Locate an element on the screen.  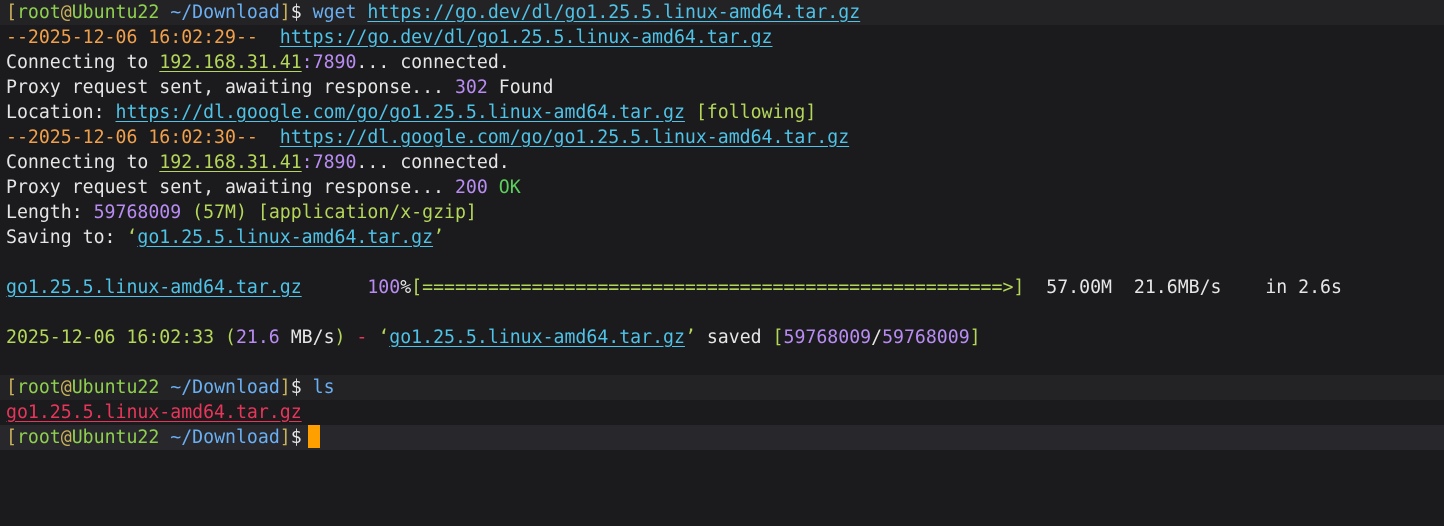
ls-output-line: go1.25.5.linux-amd64.tar.gz is located at coordinates (722, 412).